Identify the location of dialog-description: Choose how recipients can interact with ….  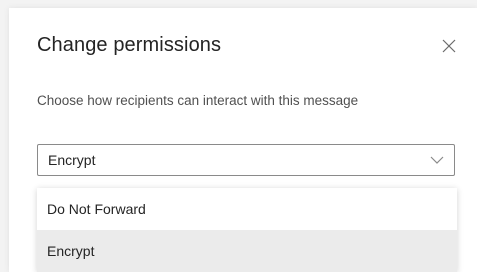
(198, 100).